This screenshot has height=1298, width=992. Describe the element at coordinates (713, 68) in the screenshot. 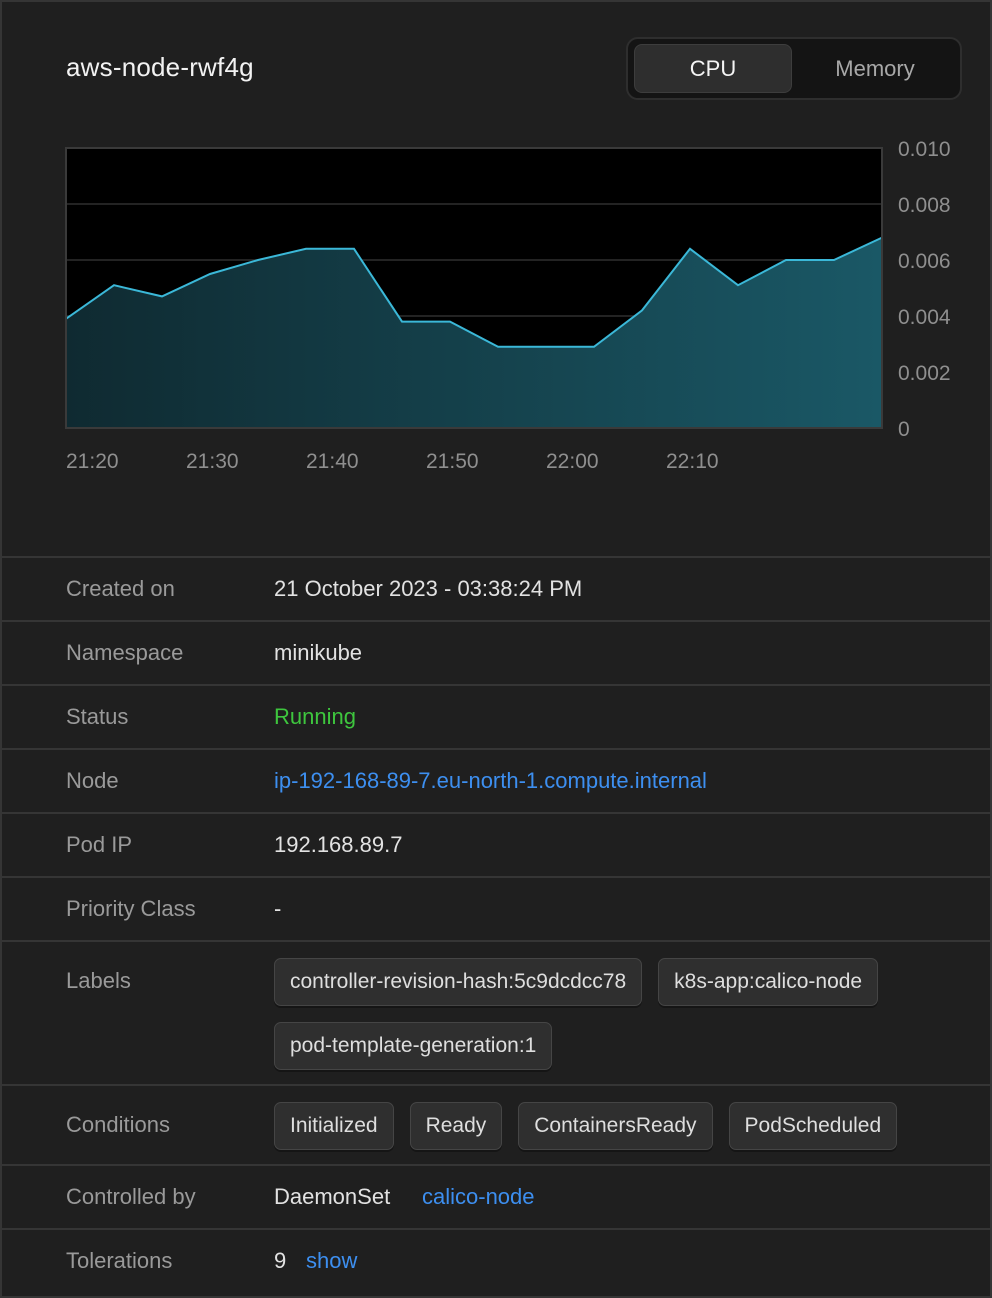

I see `cpu-tab-button: CPU` at that location.